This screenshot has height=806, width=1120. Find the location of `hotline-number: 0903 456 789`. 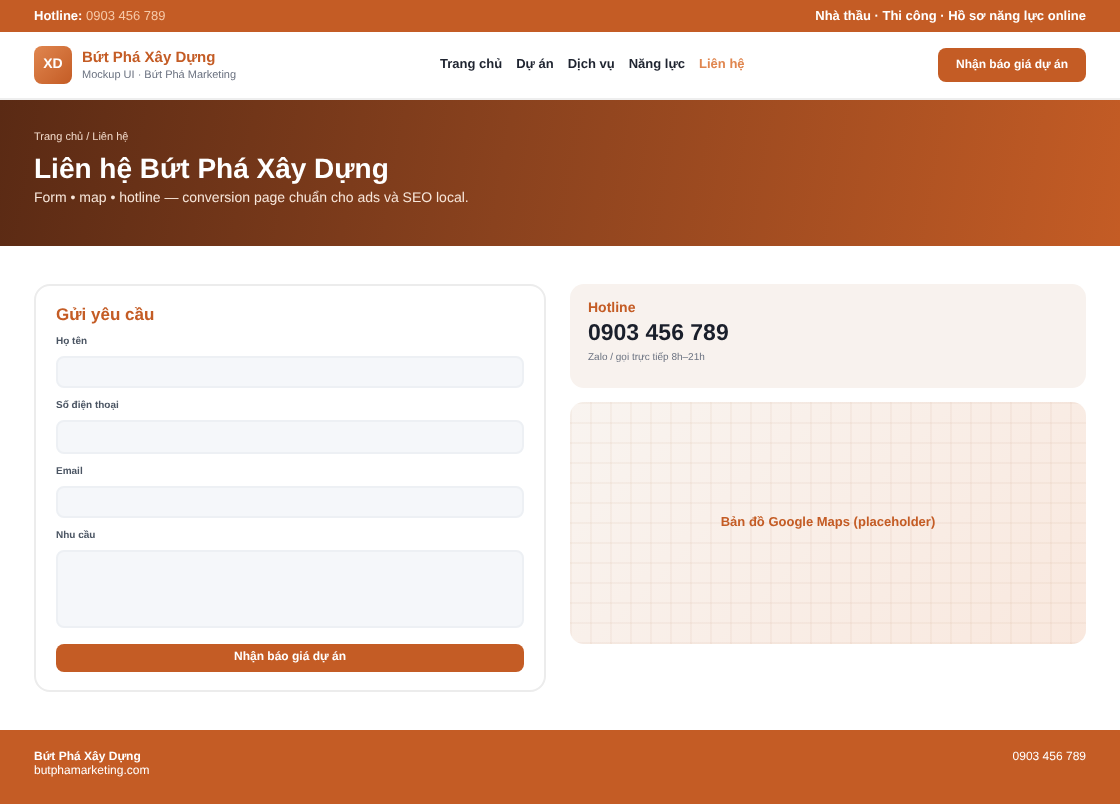

hotline-number: 0903 456 789 is located at coordinates (659, 334).